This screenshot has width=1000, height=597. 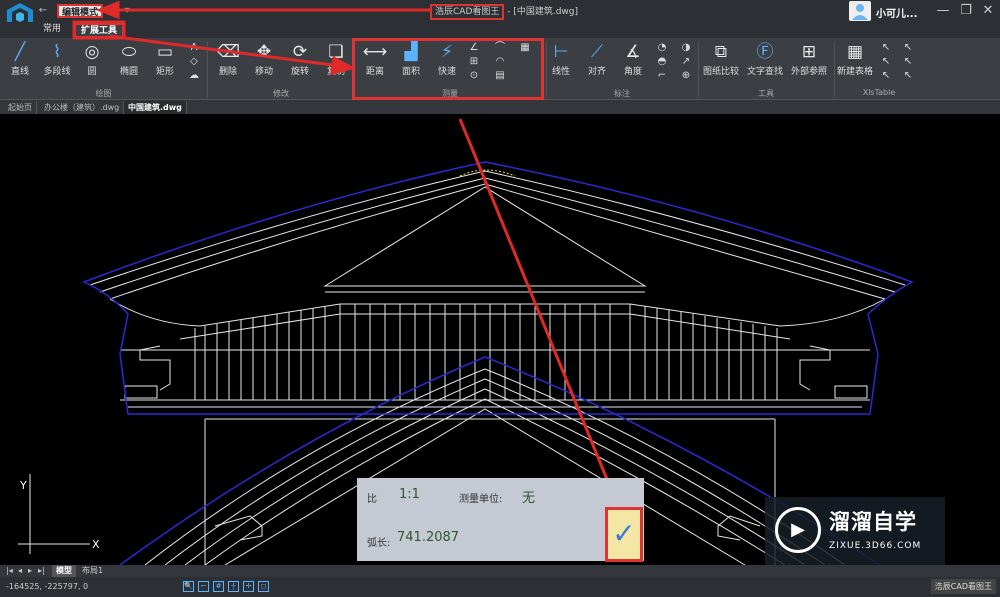 What do you see at coordinates (281, 93) in the screenshot?
I see `group-label-modify: 修改` at bounding box center [281, 93].